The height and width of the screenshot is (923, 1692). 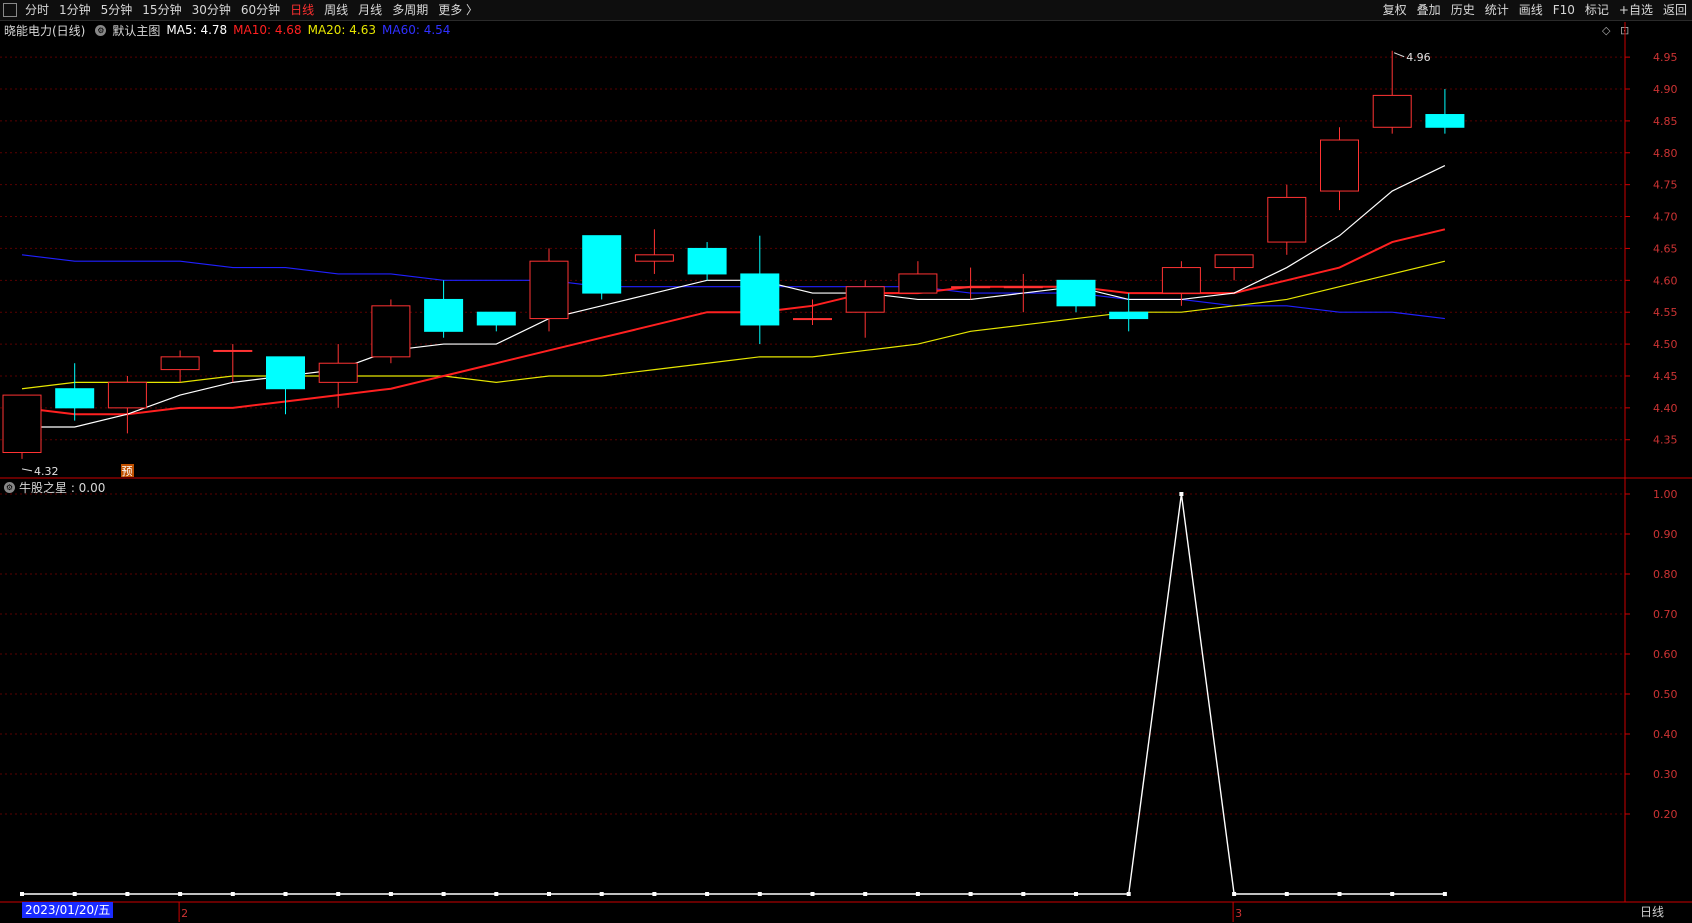 I want to click on indicator-tick-label: 0.20, so click(x=1665, y=814).